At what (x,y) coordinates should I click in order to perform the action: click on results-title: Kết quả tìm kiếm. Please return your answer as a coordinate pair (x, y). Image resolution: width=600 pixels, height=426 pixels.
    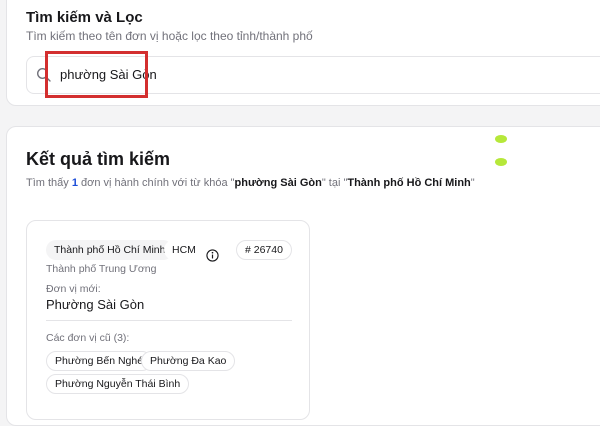
    Looking at the image, I should click on (98, 159).